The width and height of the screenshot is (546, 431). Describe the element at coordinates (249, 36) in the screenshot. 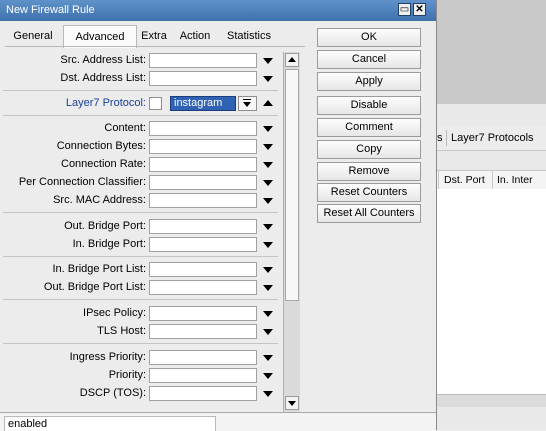

I see `tab-statistics: Statistics` at that location.